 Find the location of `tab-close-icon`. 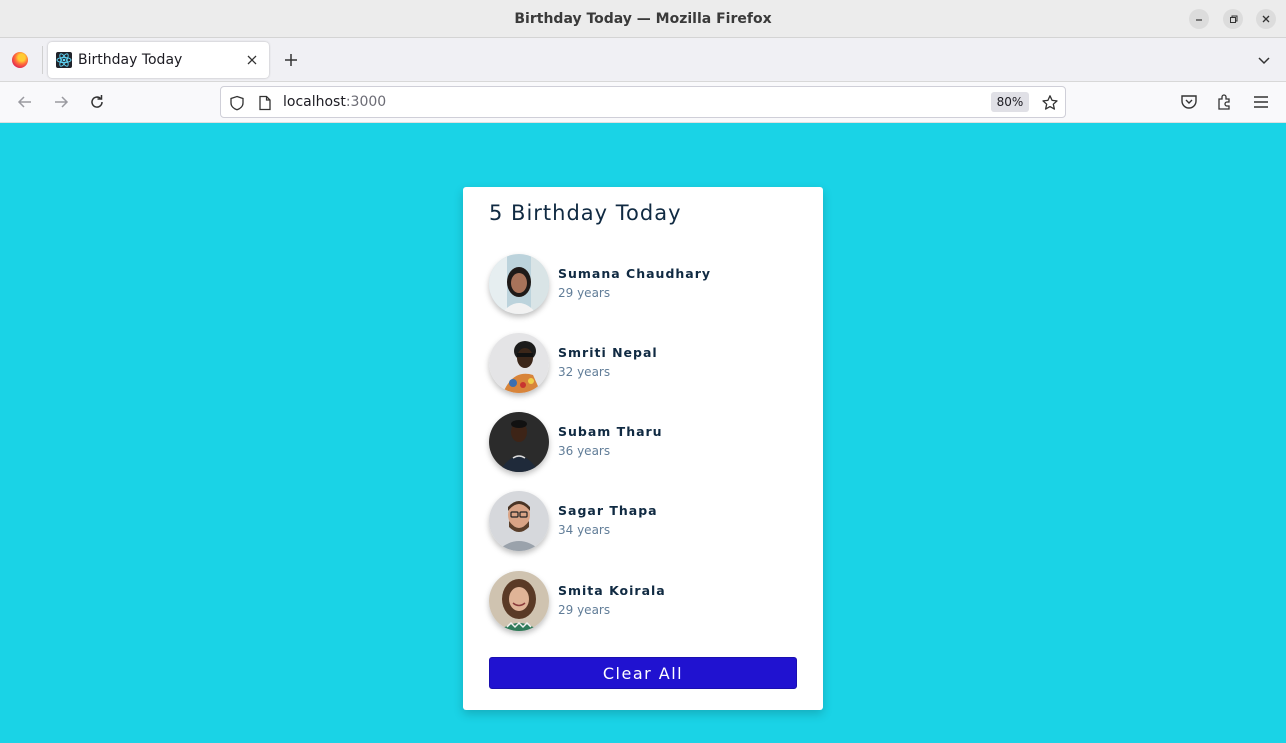

tab-close-icon is located at coordinates (252, 60).